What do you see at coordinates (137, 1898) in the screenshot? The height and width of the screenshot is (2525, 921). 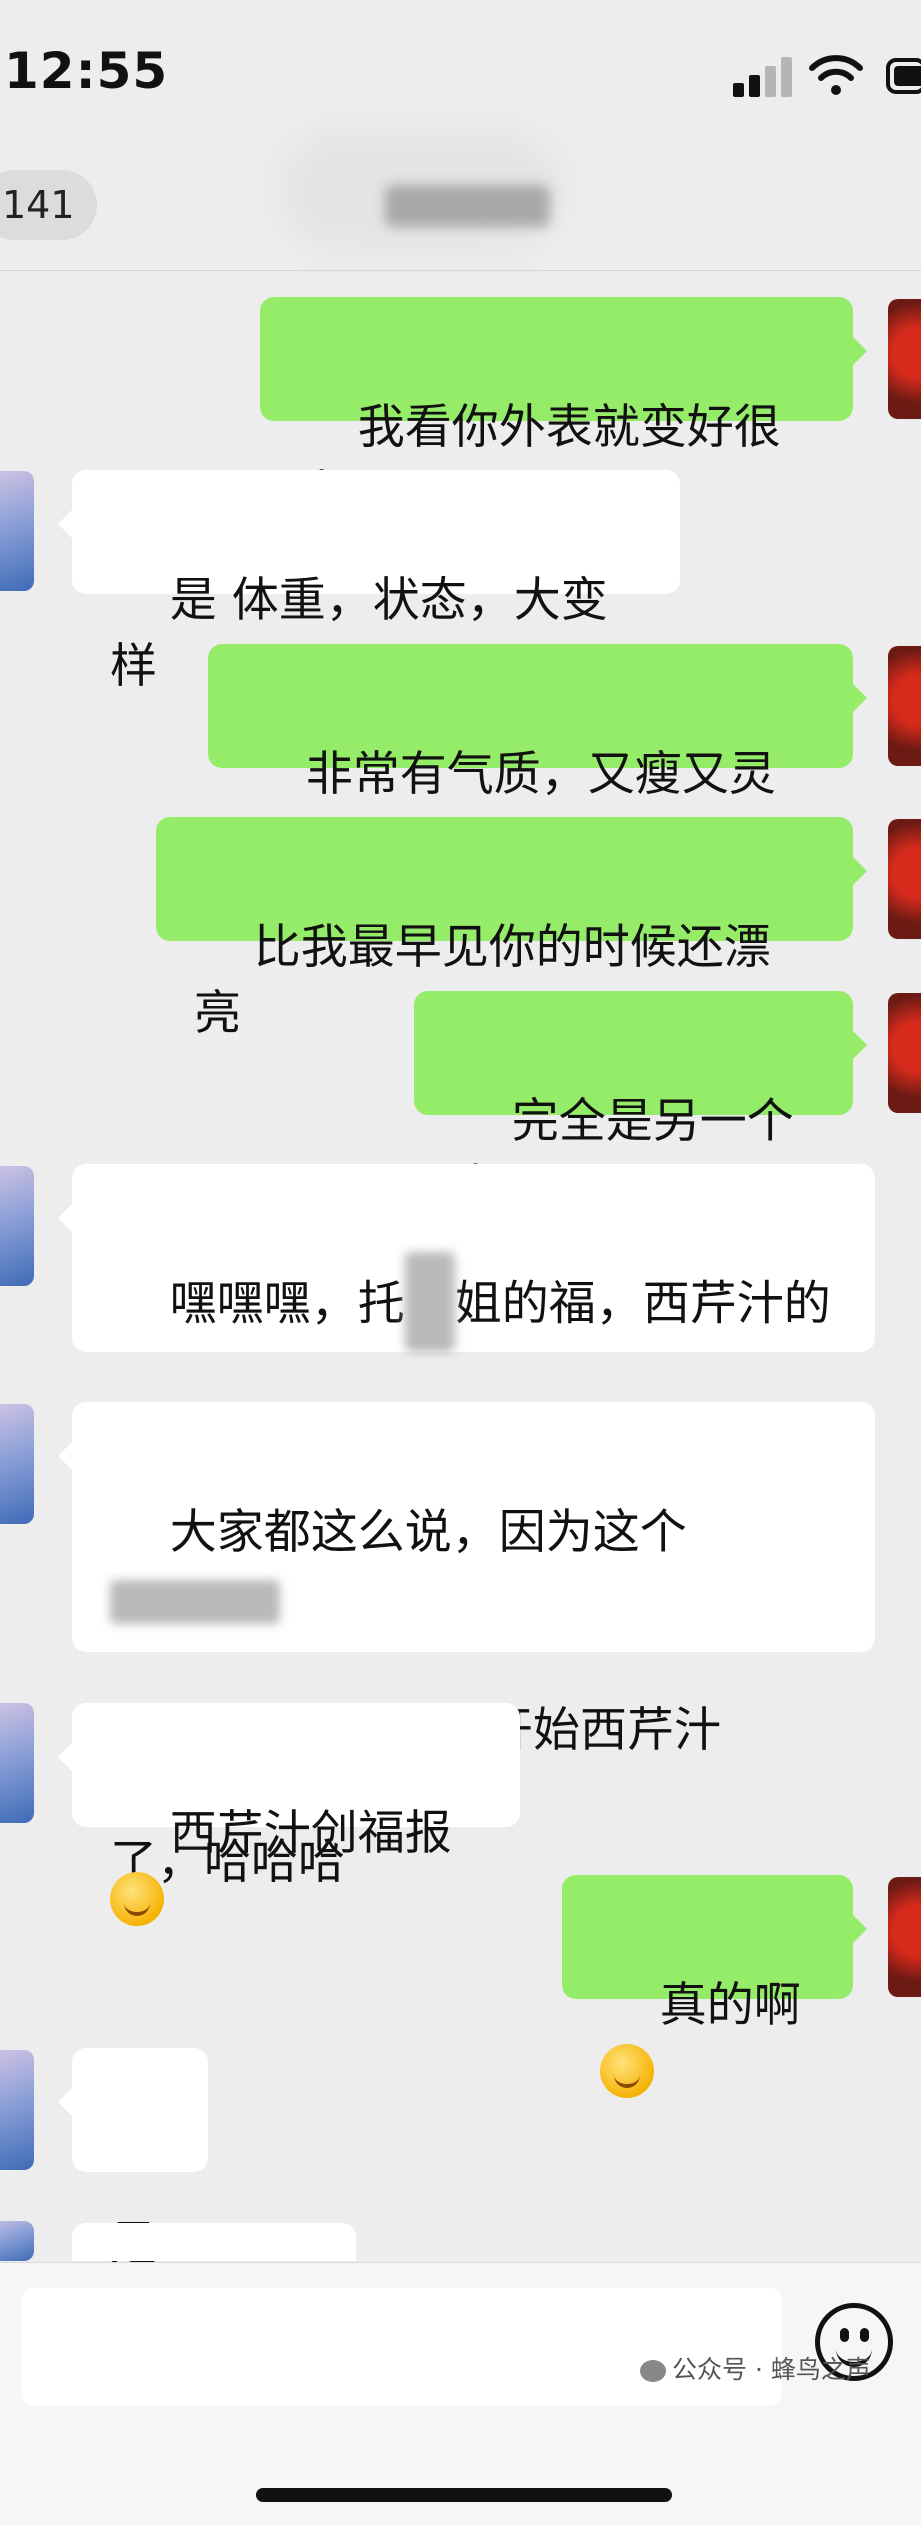 I see `thinking-emoji-icon` at bounding box center [137, 1898].